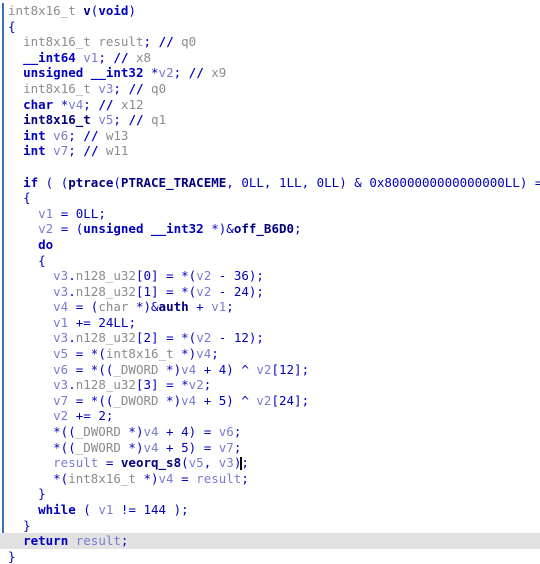 Image resolution: width=540 pixels, height=564 pixels. I want to click on code-token: return, so click(46, 541).